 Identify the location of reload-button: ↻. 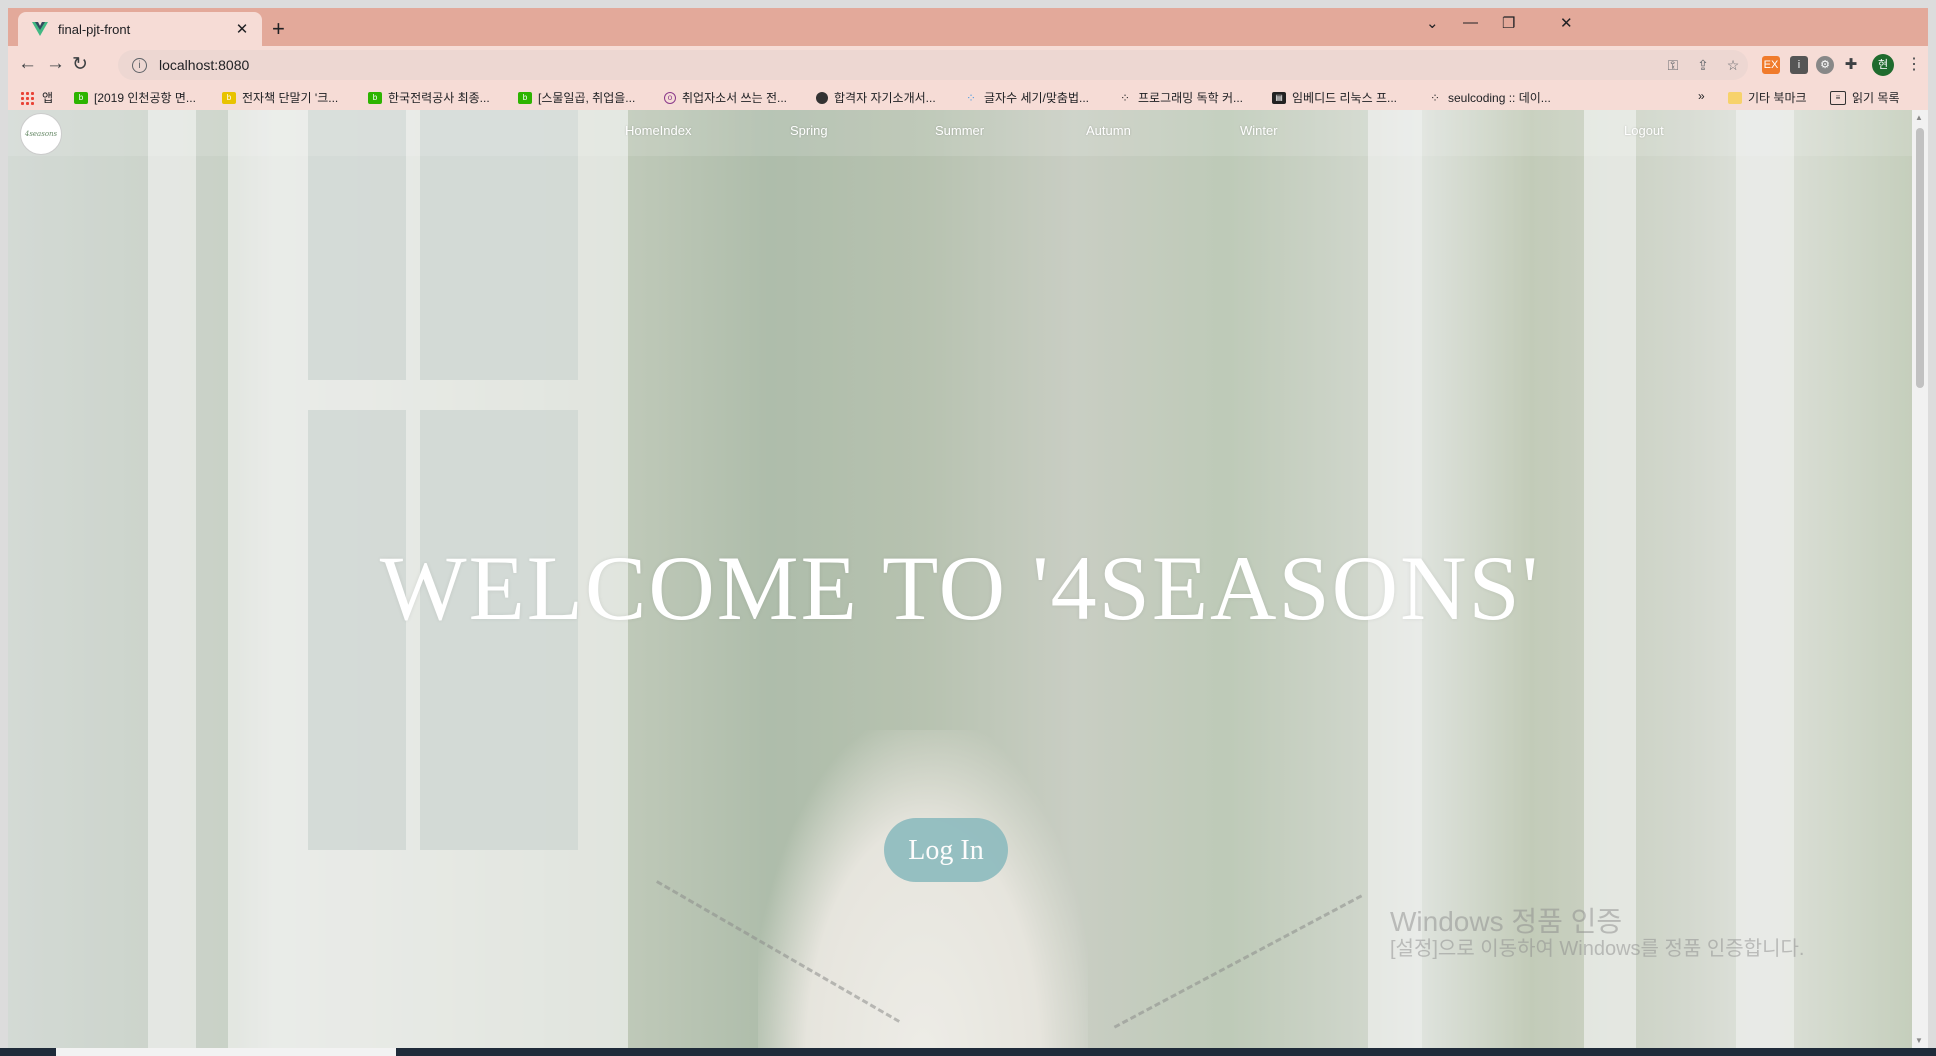
(80, 64).